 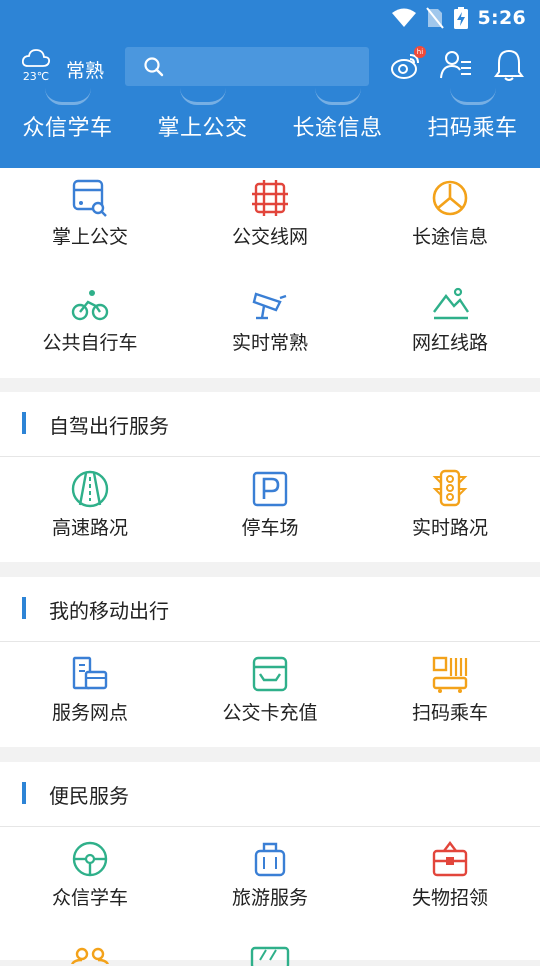 What do you see at coordinates (90, 955) in the screenshot?
I see `people-icon` at bounding box center [90, 955].